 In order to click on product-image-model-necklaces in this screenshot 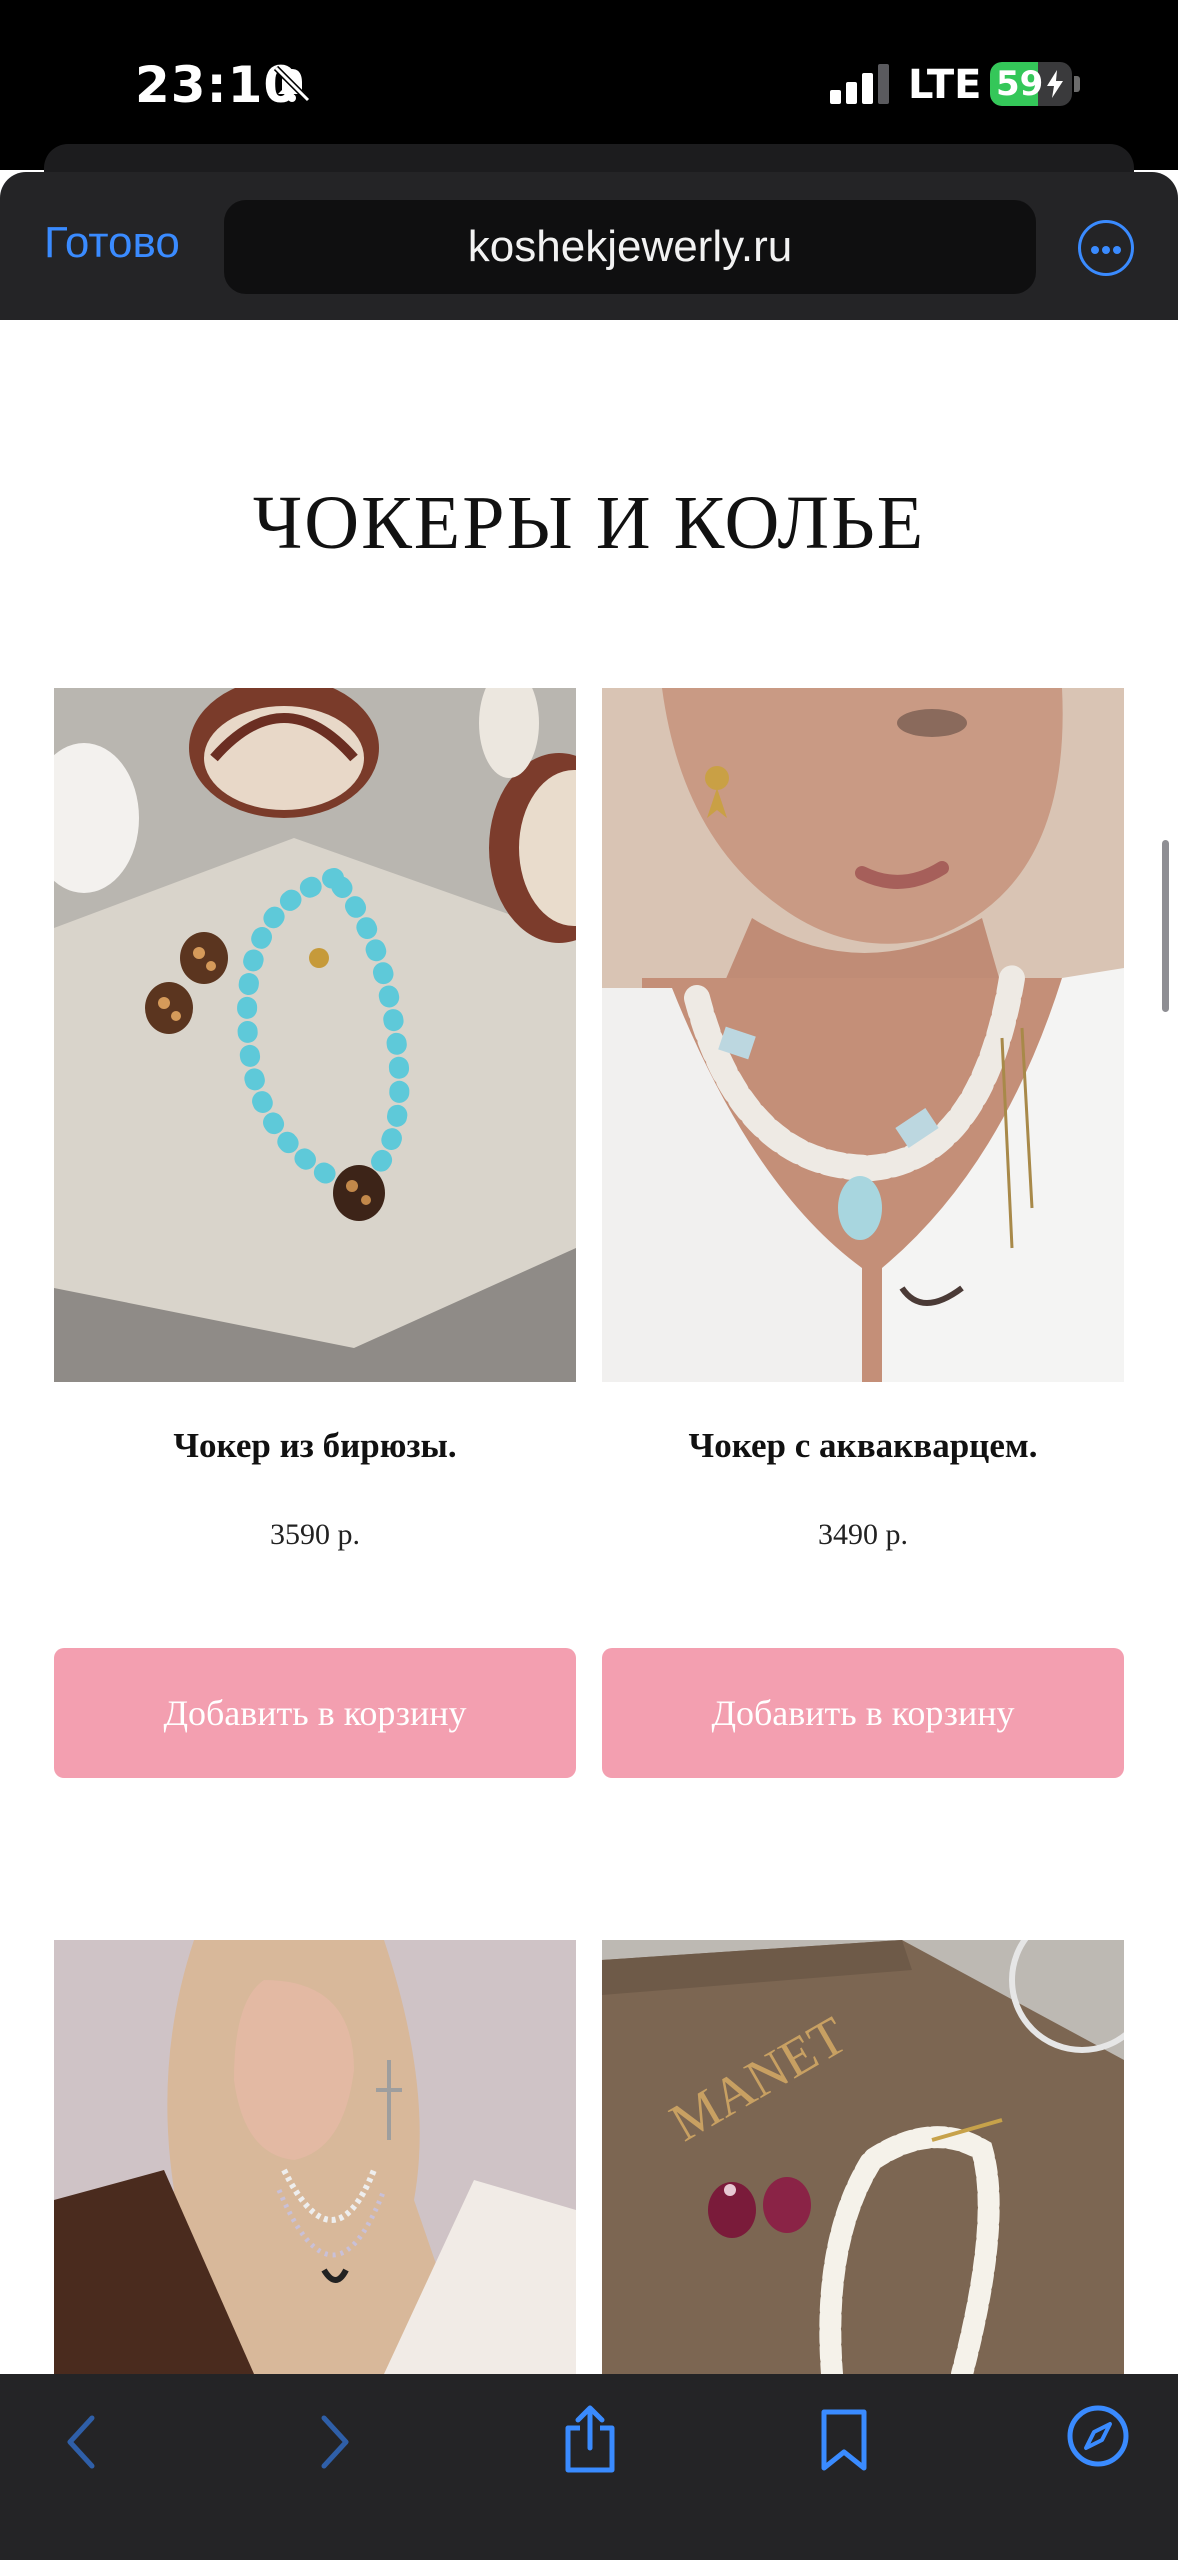, I will do `click(315, 2157)`.